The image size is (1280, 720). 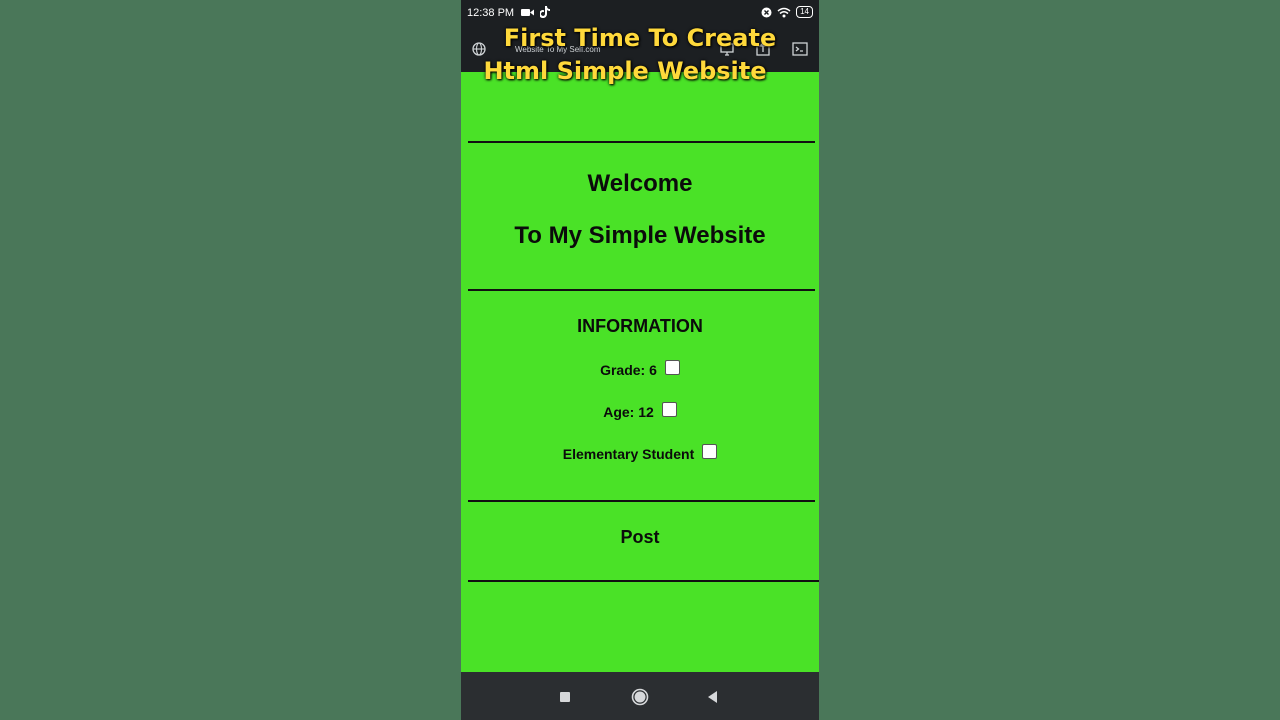 I want to click on info-item-student: Elementary Student, so click(x=640, y=452).